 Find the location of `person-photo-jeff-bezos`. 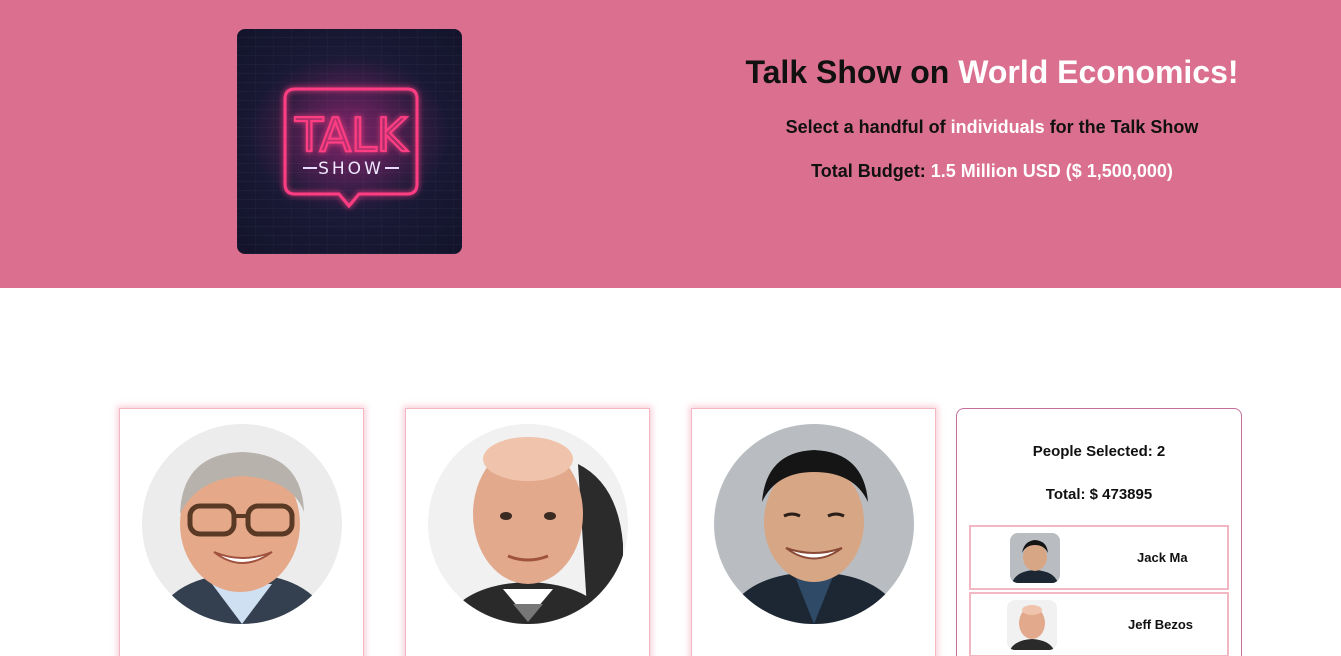

person-photo-jeff-bezos is located at coordinates (528, 524).